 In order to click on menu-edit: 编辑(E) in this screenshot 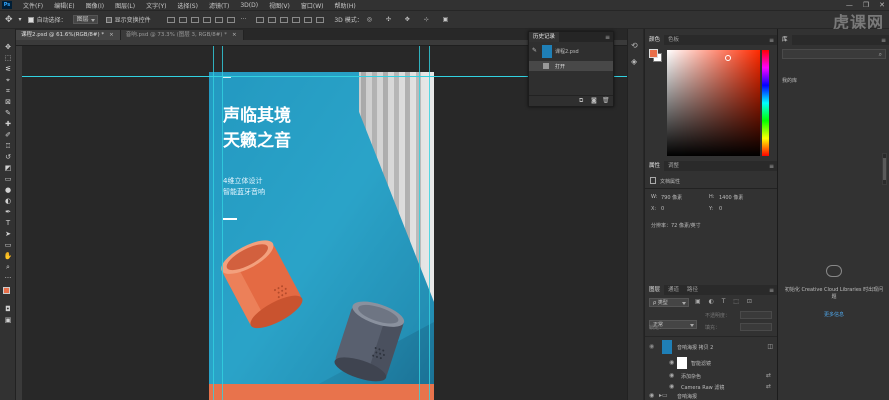, I will do `click(64, 5)`.